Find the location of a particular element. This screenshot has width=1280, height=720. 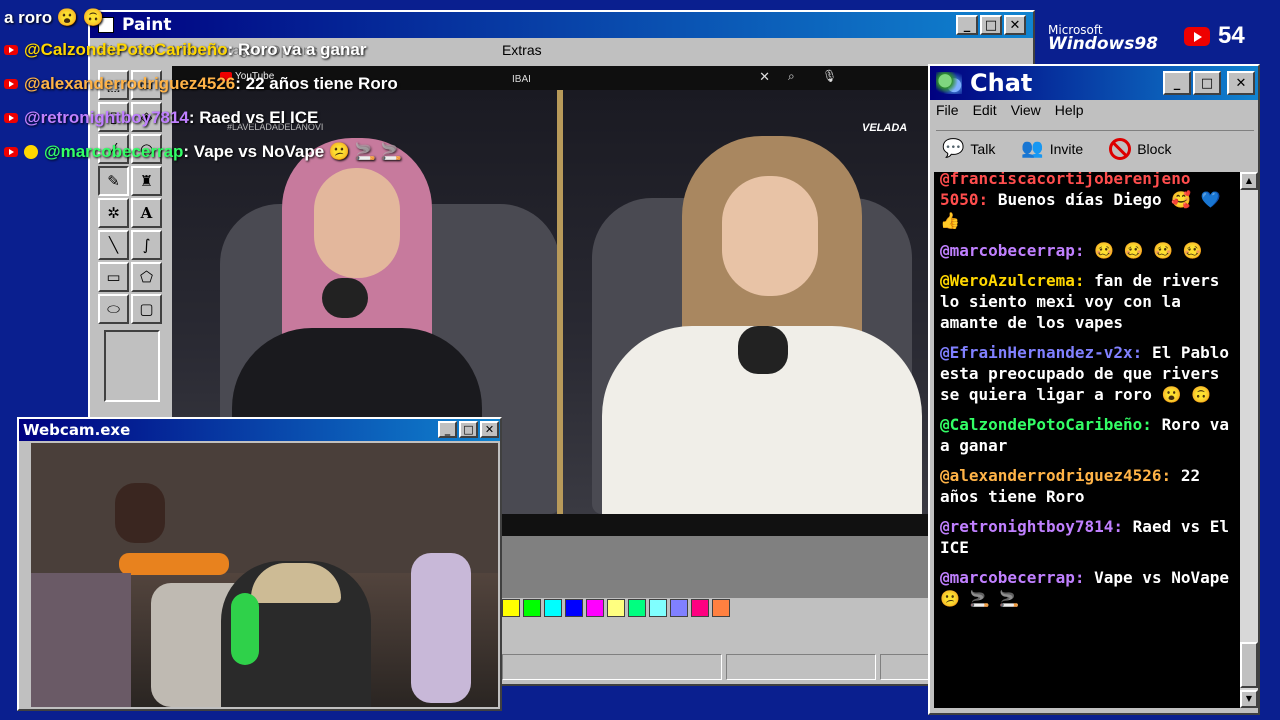

brush-tool: ♜ is located at coordinates (146, 181).